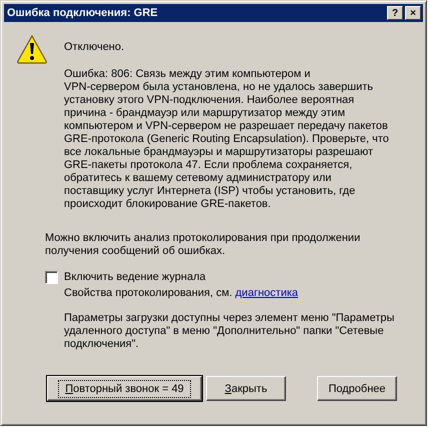 This screenshot has width=429, height=428. I want to click on status-text: Отключено., so click(95, 47).